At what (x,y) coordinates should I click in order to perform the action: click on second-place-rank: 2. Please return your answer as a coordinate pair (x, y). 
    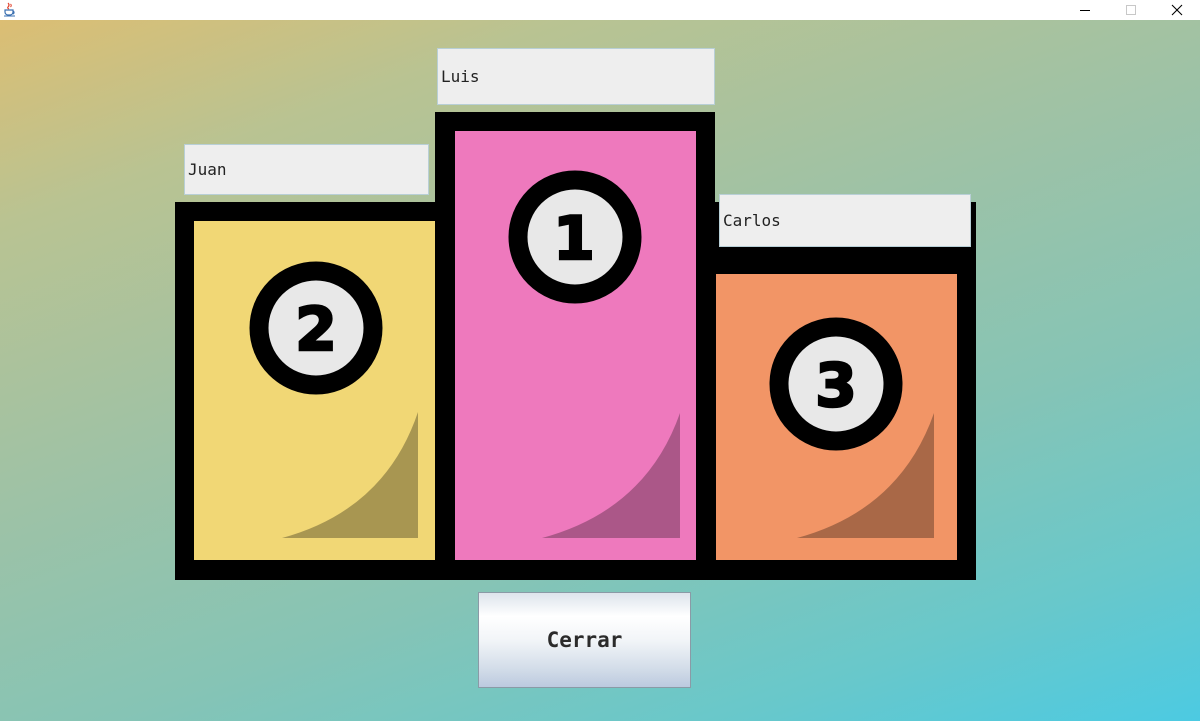
    Looking at the image, I should click on (316, 330).